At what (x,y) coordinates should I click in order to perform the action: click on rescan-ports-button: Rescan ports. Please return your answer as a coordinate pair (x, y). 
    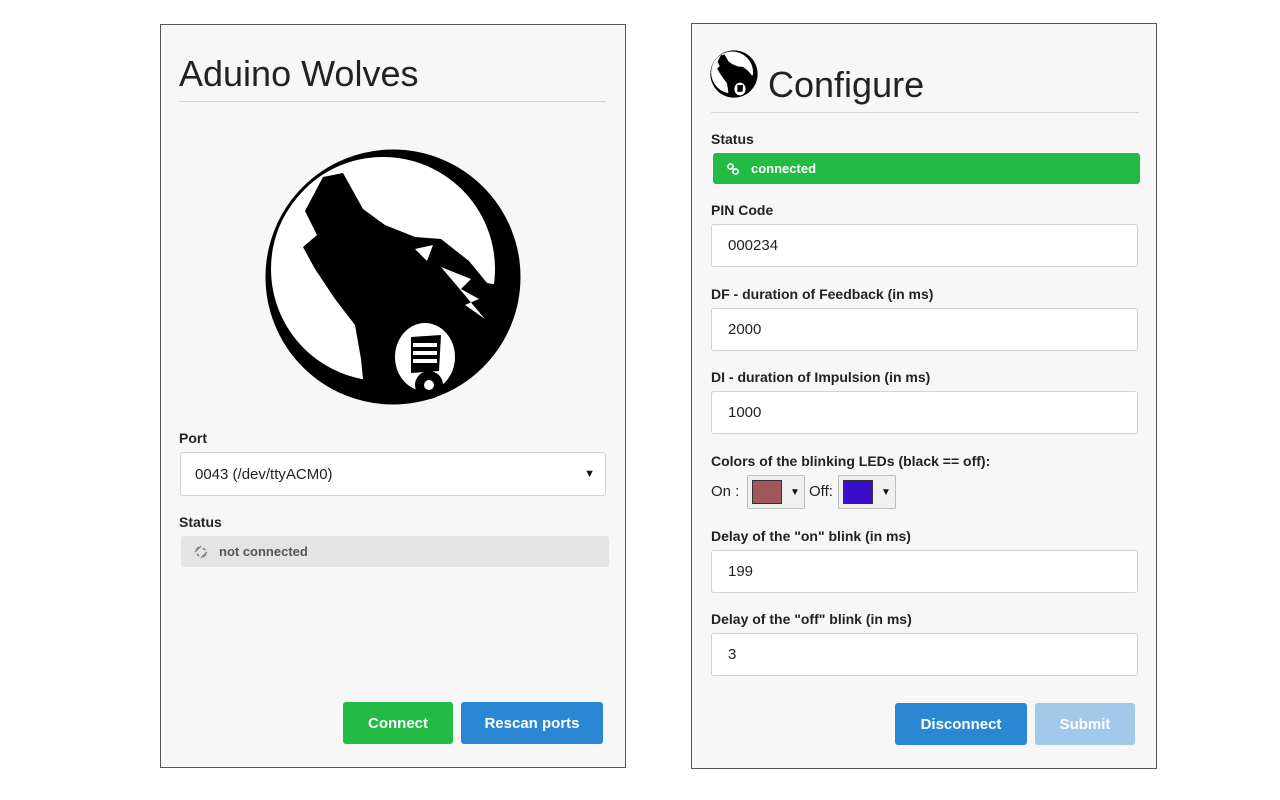
    Looking at the image, I should click on (532, 723).